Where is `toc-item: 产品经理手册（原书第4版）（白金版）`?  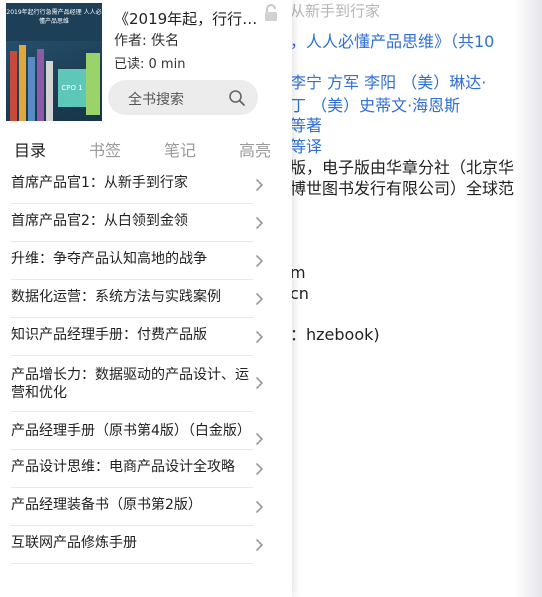 toc-item: 产品经理手册（原书第4版）（白金版） is located at coordinates (146, 431).